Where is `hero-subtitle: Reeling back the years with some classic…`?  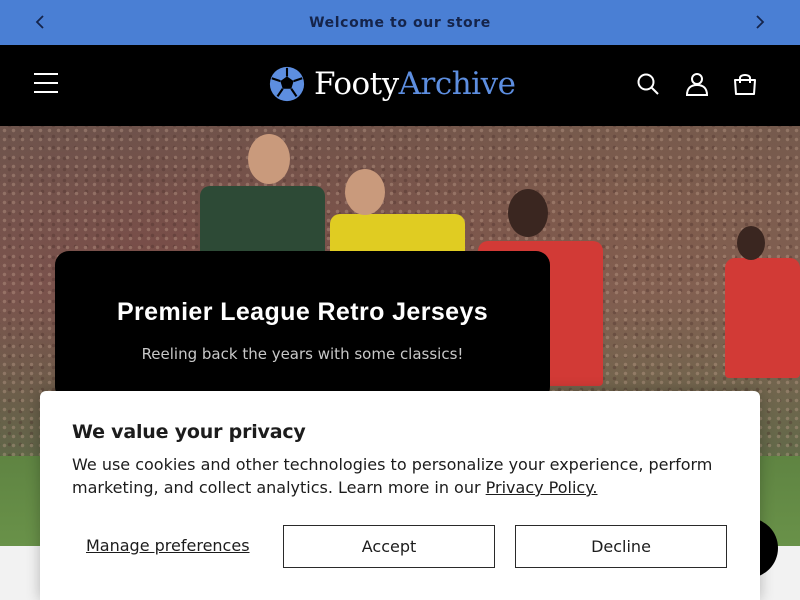 hero-subtitle: Reeling back the years with some classic… is located at coordinates (302, 354).